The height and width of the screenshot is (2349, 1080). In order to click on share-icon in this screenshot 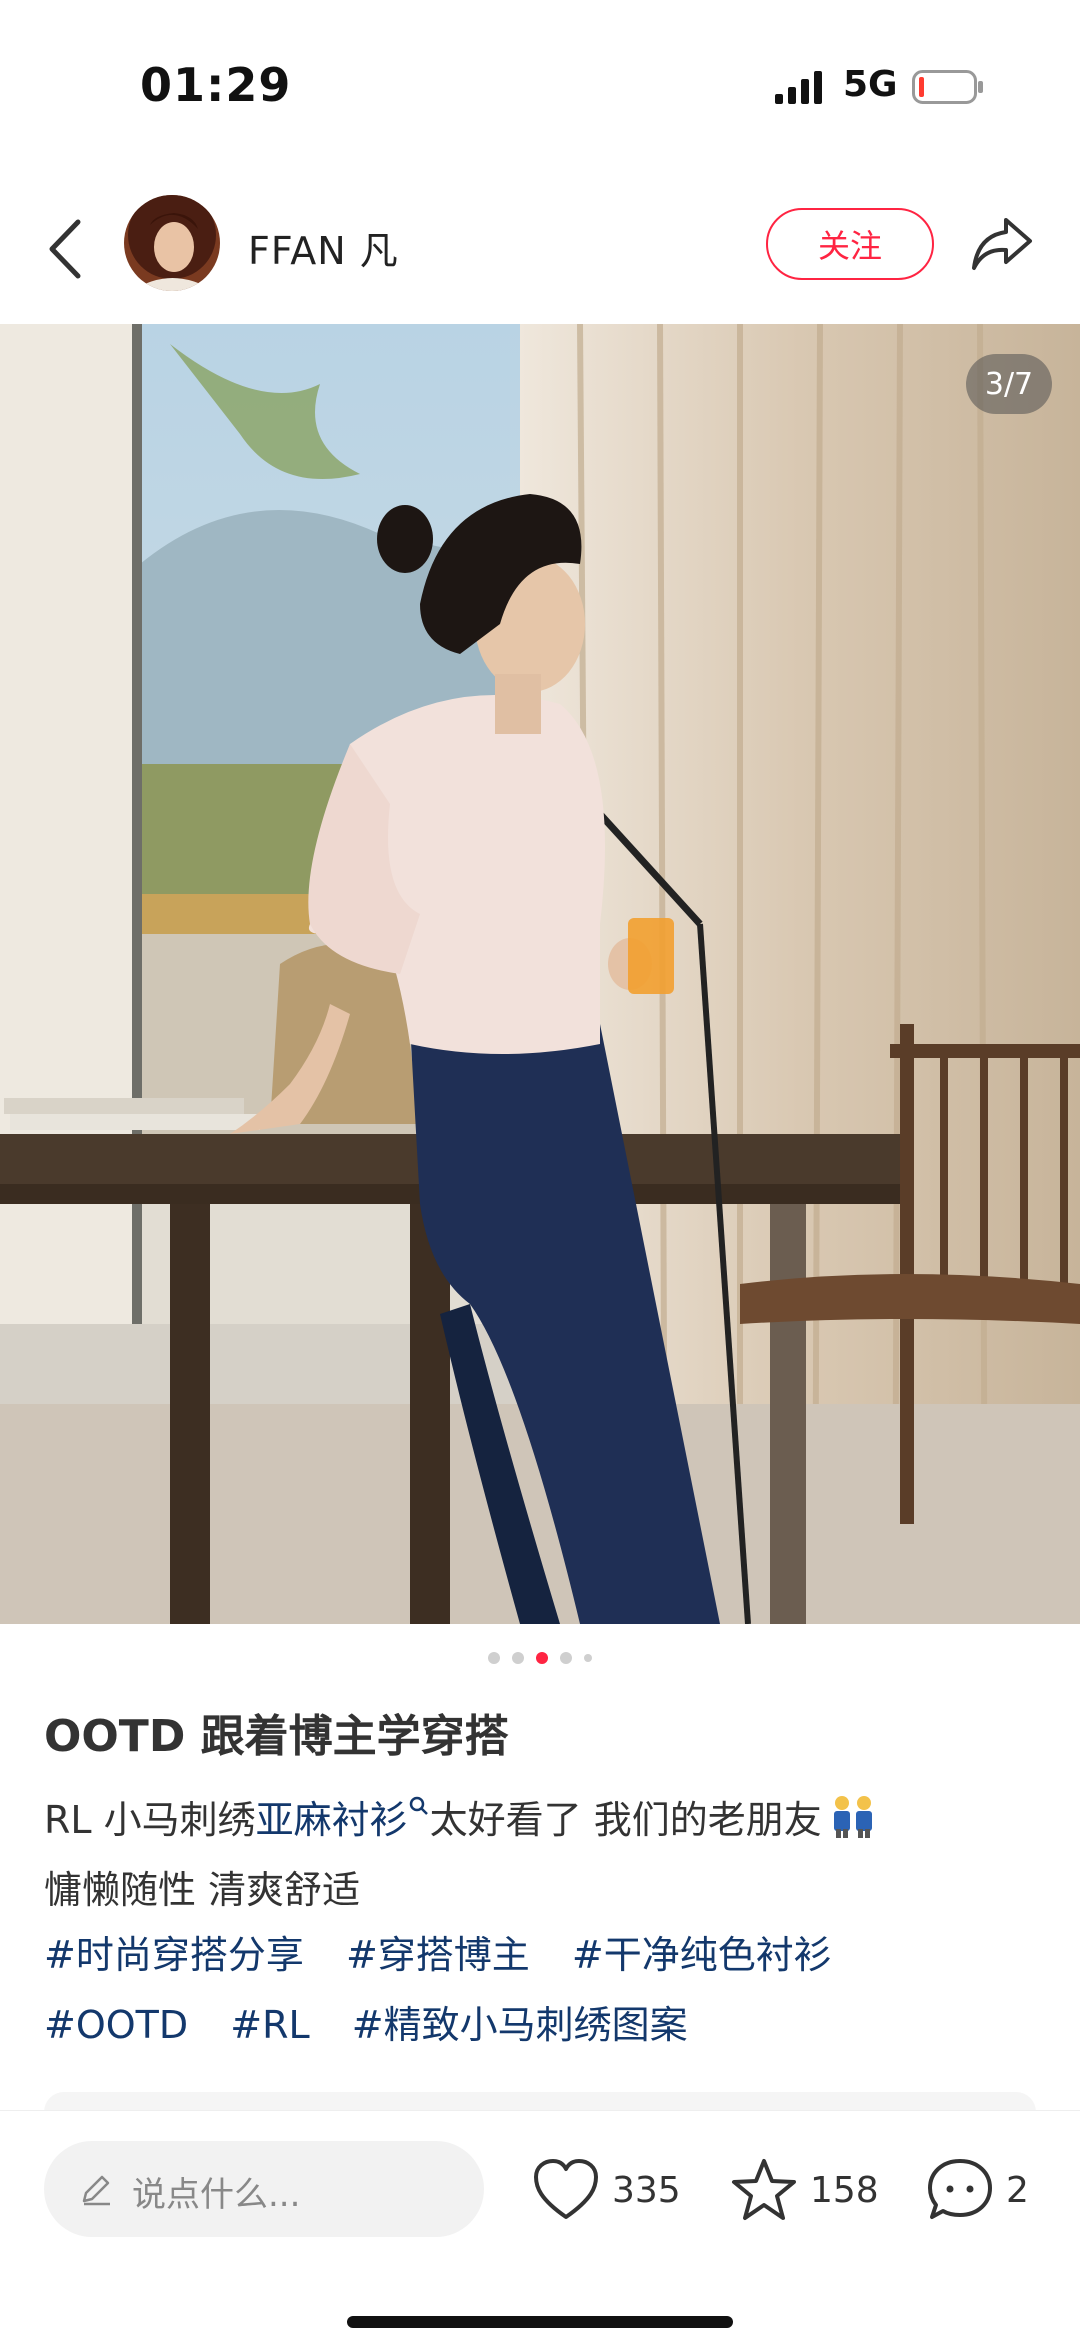, I will do `click(1002, 244)`.